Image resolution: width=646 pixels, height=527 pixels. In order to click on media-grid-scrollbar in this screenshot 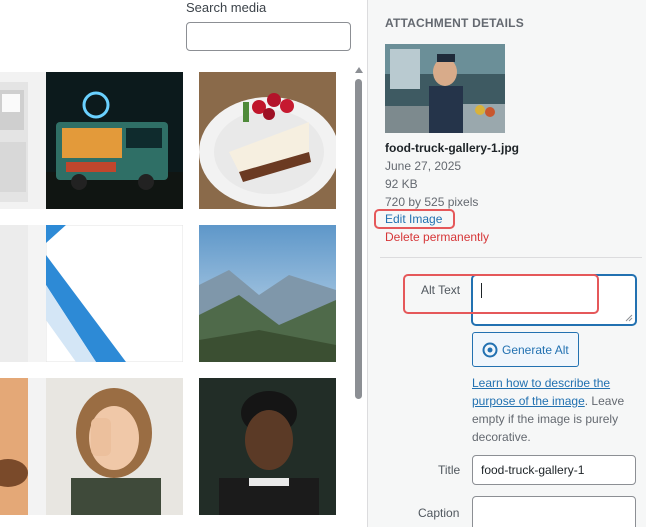, I will do `click(358, 239)`.